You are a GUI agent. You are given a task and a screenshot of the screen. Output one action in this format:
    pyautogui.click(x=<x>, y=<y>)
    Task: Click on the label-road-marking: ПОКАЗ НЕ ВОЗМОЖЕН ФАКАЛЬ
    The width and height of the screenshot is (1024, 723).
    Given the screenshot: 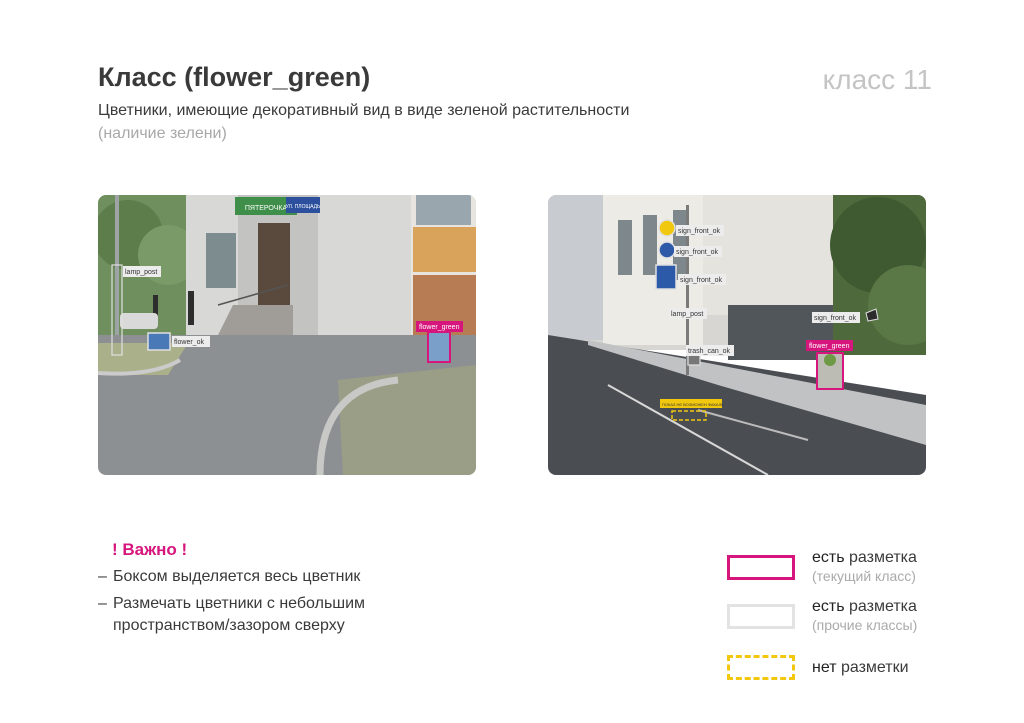 What is the action you would take?
    pyautogui.click(x=693, y=404)
    